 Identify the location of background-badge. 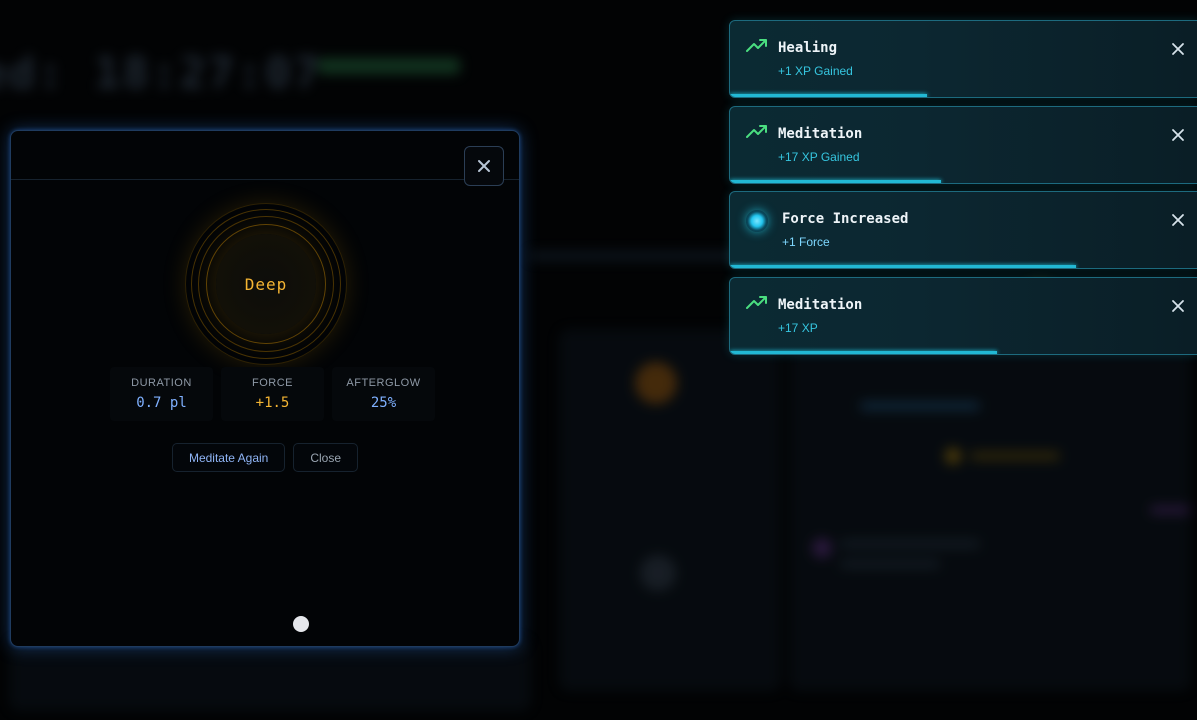
(389, 66).